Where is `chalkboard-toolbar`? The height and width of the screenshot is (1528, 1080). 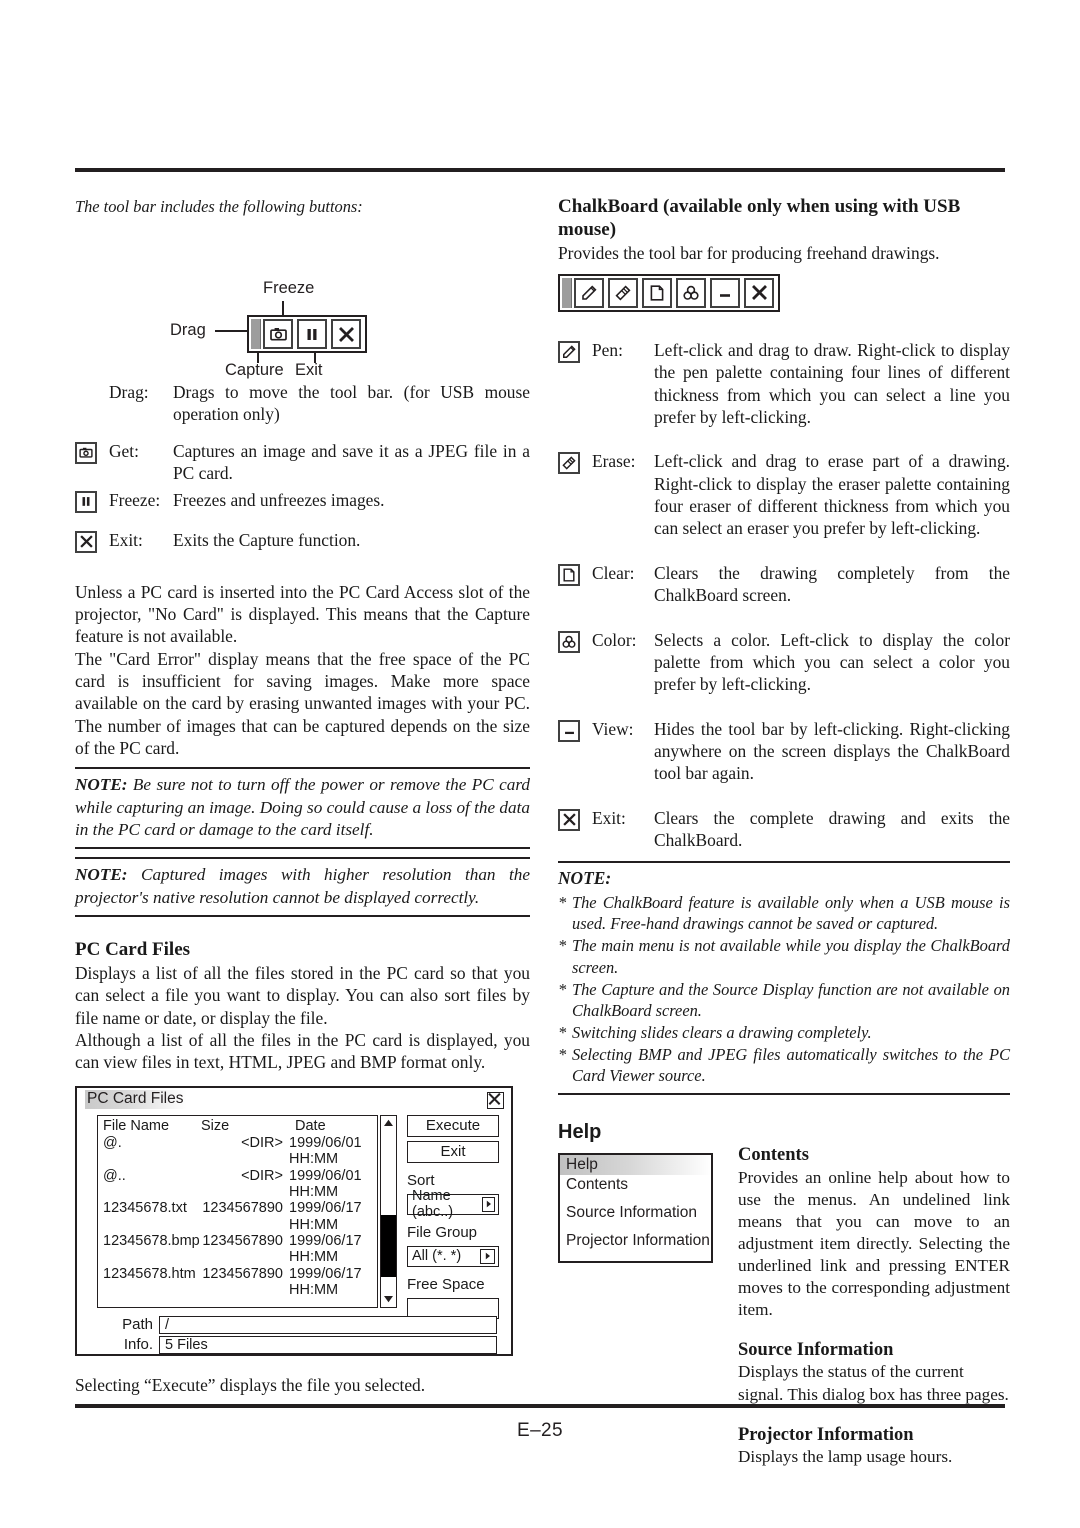
chalkboard-toolbar is located at coordinates (669, 292).